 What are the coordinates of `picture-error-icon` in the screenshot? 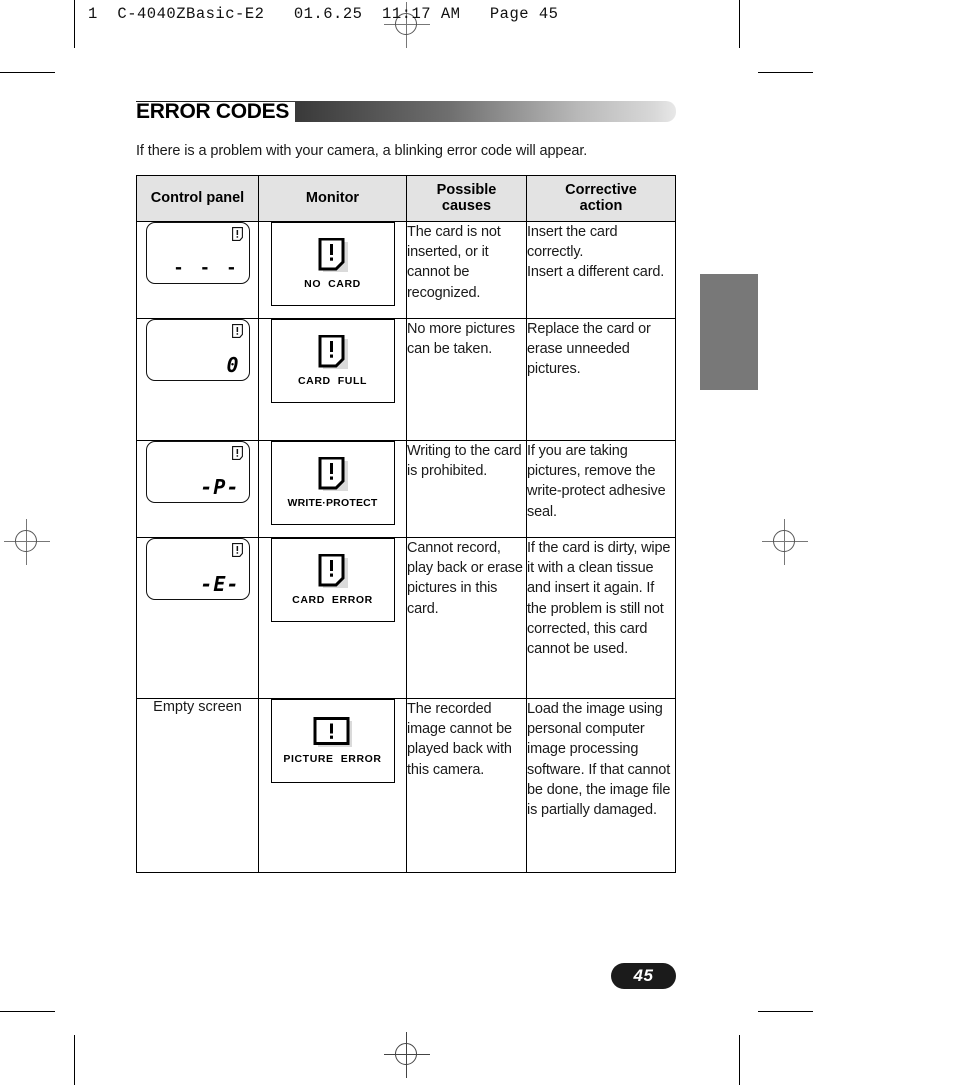 It's located at (333, 733).